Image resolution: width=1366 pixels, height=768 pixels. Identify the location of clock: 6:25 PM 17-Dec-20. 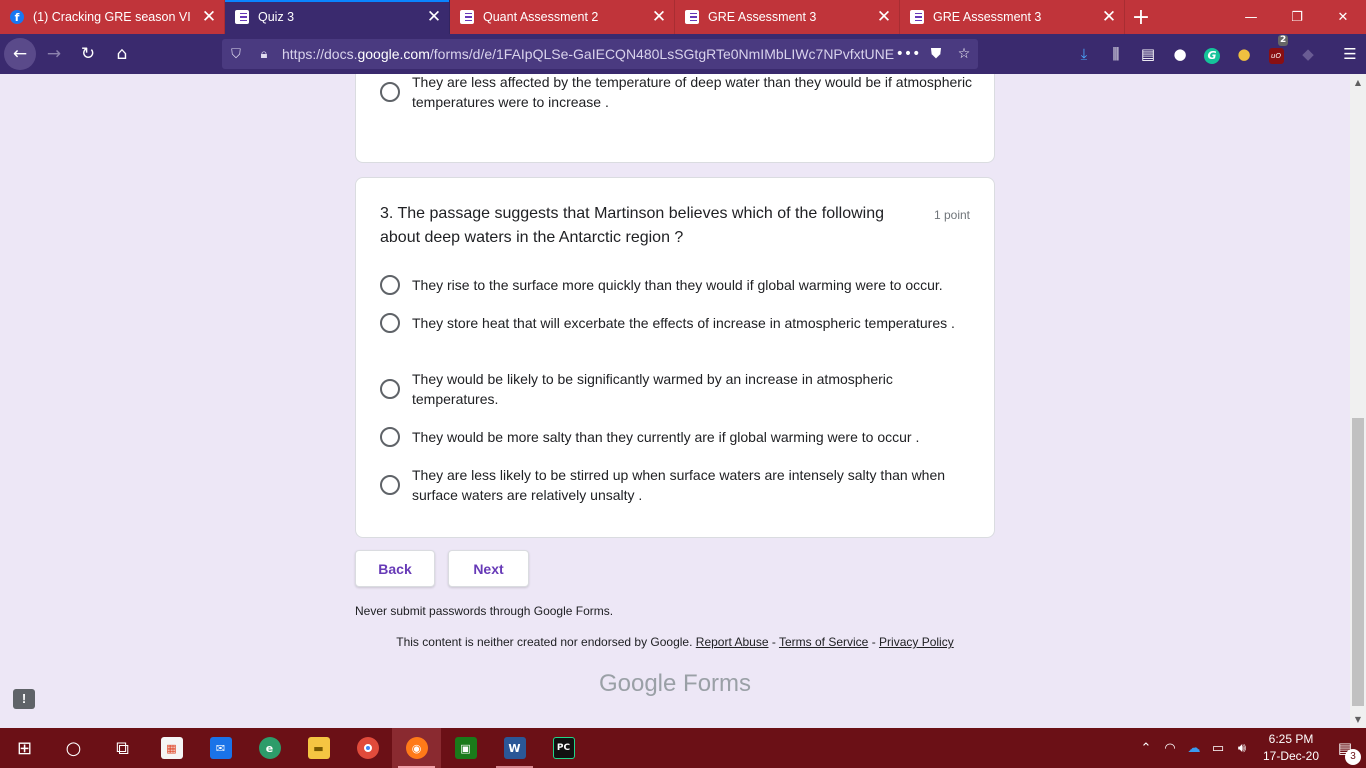
(1291, 748).